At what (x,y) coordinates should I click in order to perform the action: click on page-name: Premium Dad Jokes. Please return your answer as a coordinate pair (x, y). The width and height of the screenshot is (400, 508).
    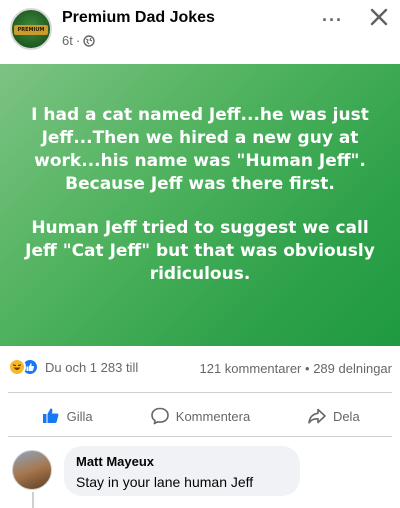
    Looking at the image, I should click on (138, 18).